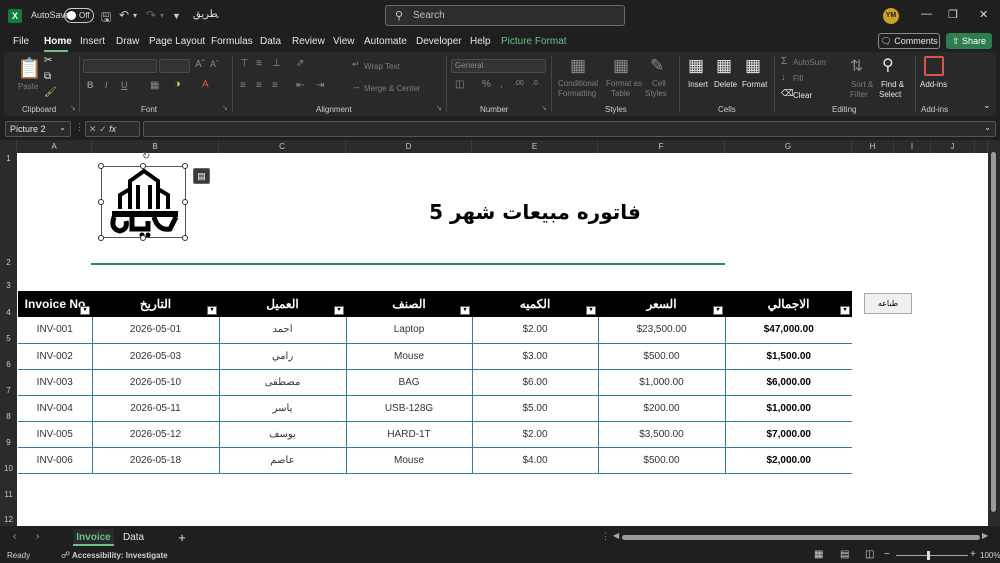 The image size is (1000, 563). What do you see at coordinates (8, 486) in the screenshot?
I see `row-header: 11` at bounding box center [8, 486].